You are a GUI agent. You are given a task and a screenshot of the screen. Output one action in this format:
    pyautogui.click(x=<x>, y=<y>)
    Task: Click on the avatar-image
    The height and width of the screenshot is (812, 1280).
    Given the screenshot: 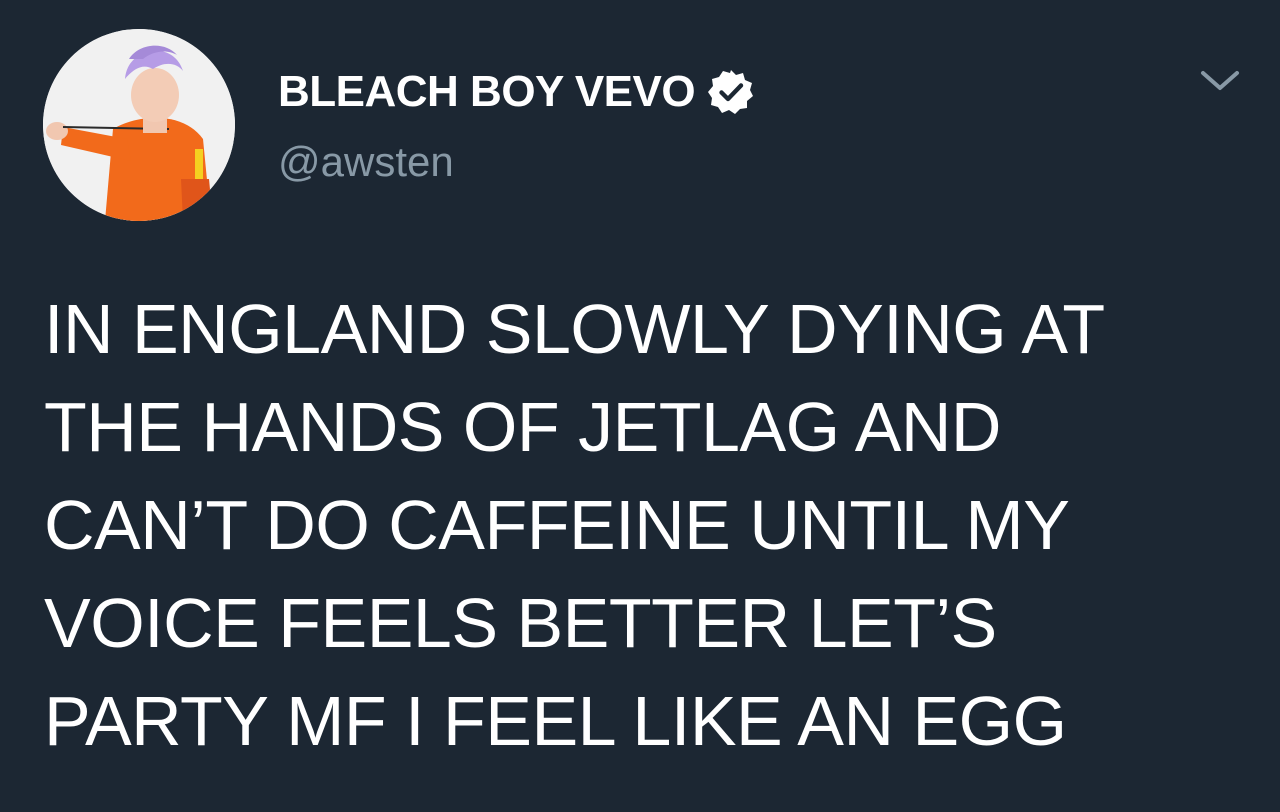 What is the action you would take?
    pyautogui.click(x=139, y=125)
    